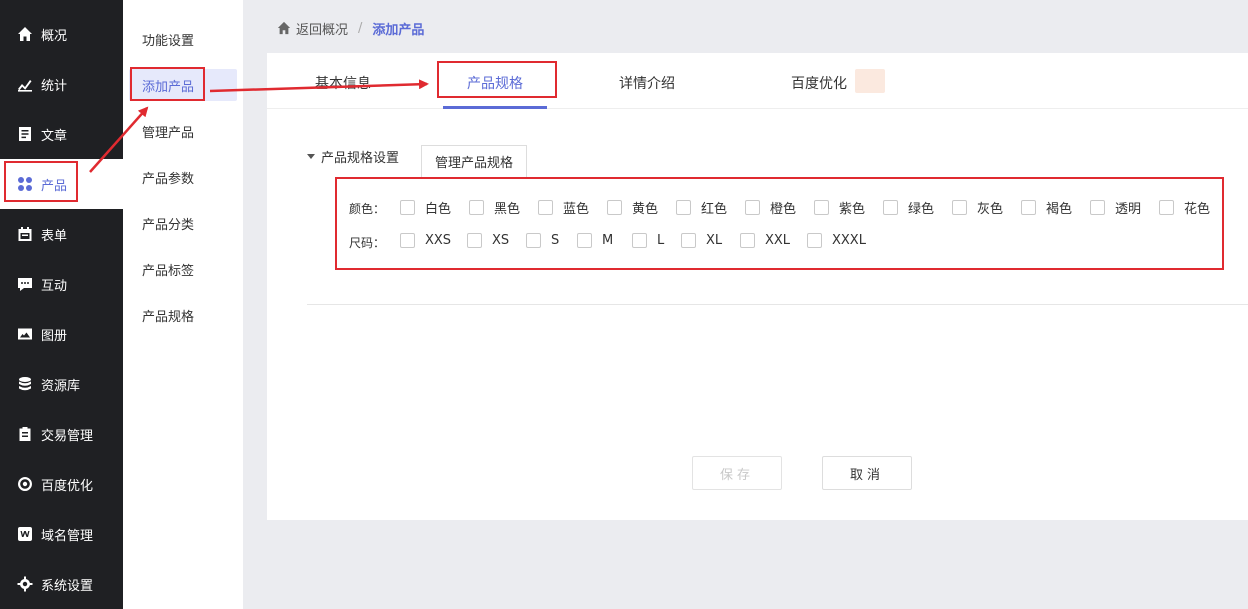 This screenshot has width=1248, height=609. Describe the element at coordinates (1046, 207) in the screenshot. I see `color-option: 褐色` at that location.